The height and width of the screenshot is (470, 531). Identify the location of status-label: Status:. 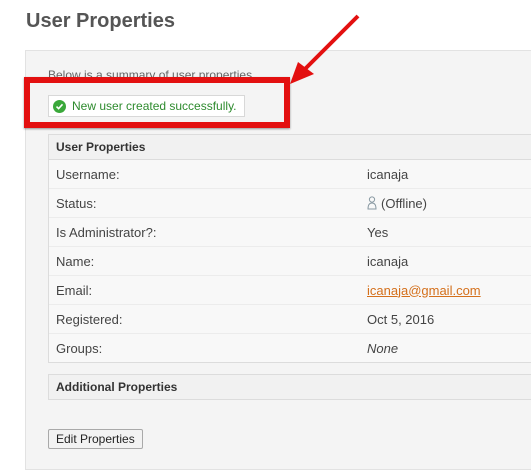
(76, 203).